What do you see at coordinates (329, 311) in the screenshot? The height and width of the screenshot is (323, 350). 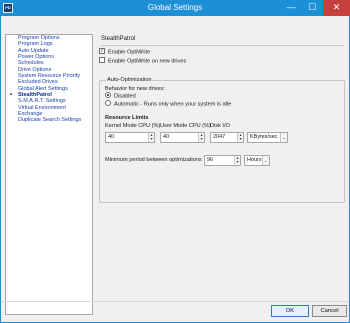 I see `cancel-button: Cancel` at bounding box center [329, 311].